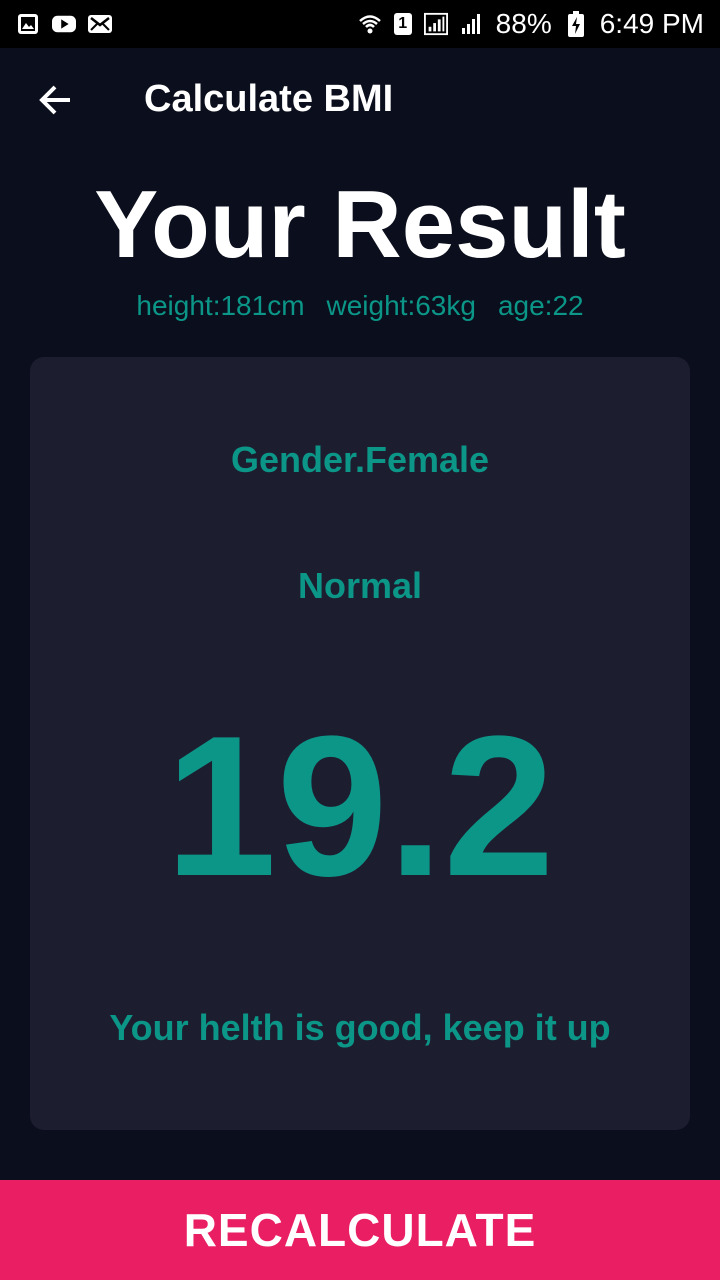 This screenshot has width=720, height=1280. I want to click on age-value: age:22, so click(540, 305).